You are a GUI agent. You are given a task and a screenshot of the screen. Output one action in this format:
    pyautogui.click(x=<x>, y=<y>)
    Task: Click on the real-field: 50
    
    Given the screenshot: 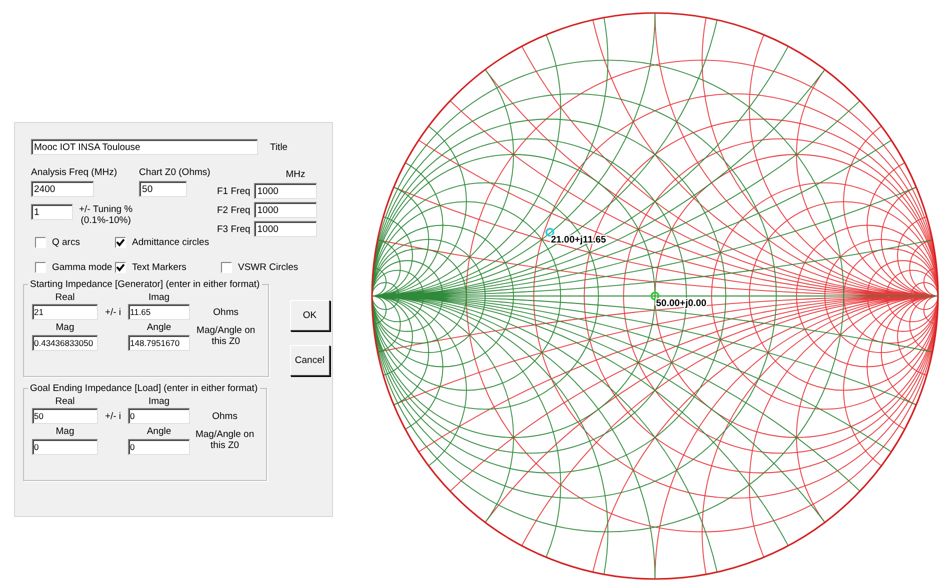 What is the action you would take?
    pyautogui.click(x=65, y=416)
    